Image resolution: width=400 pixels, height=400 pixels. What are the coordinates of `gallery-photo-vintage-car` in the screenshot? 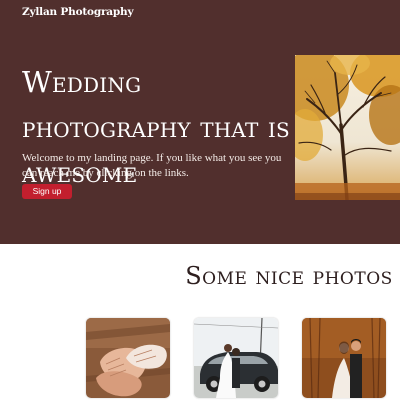 It's located at (236, 358).